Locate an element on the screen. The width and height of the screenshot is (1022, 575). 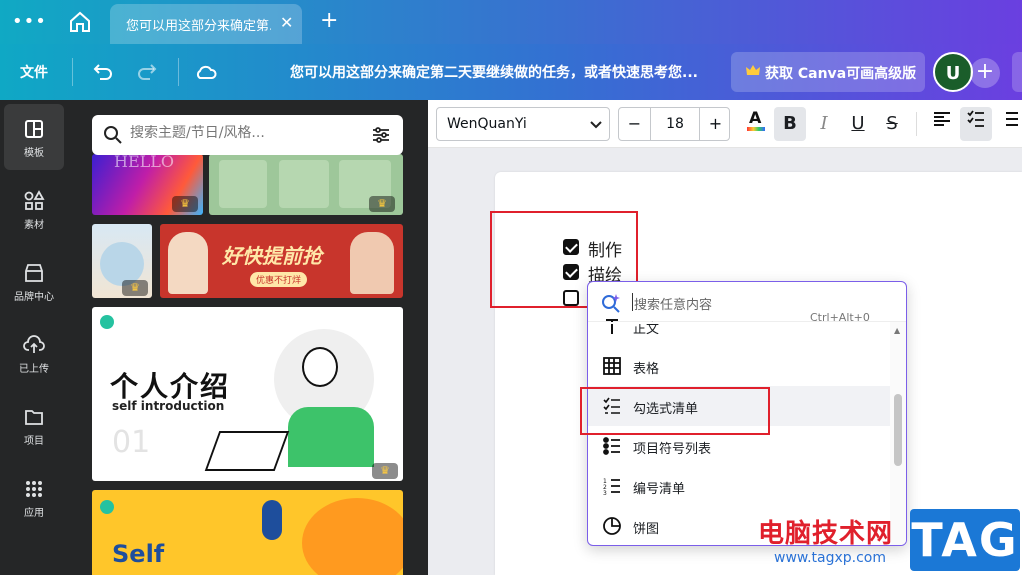
scroll-mask is located at coordinates (747, 323).